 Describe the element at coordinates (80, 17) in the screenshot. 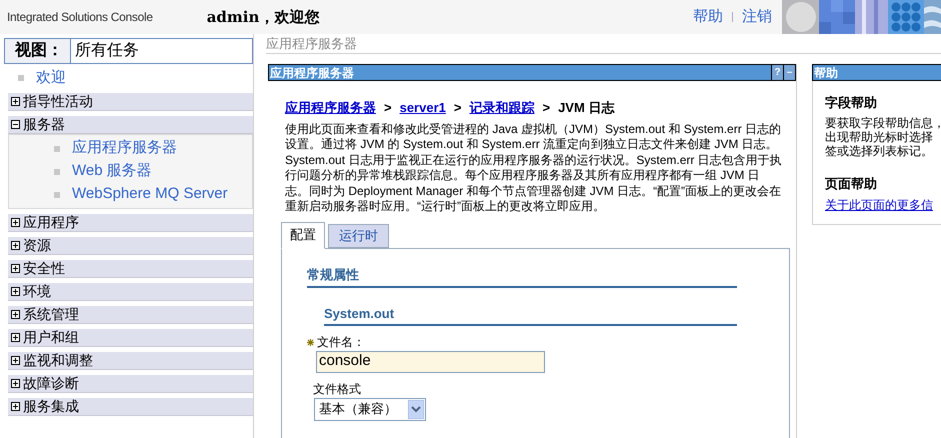

I see `product-name: Integrated Solutions Console` at that location.